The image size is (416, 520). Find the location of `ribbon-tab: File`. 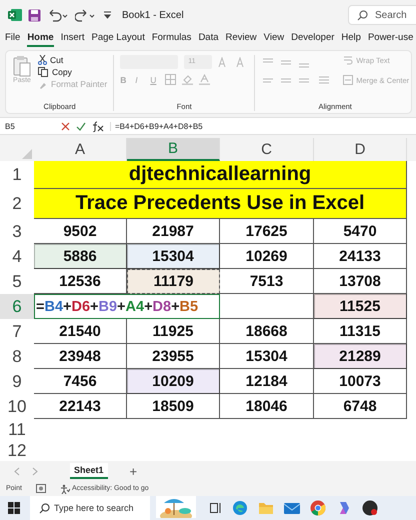

ribbon-tab: File is located at coordinates (12, 39).